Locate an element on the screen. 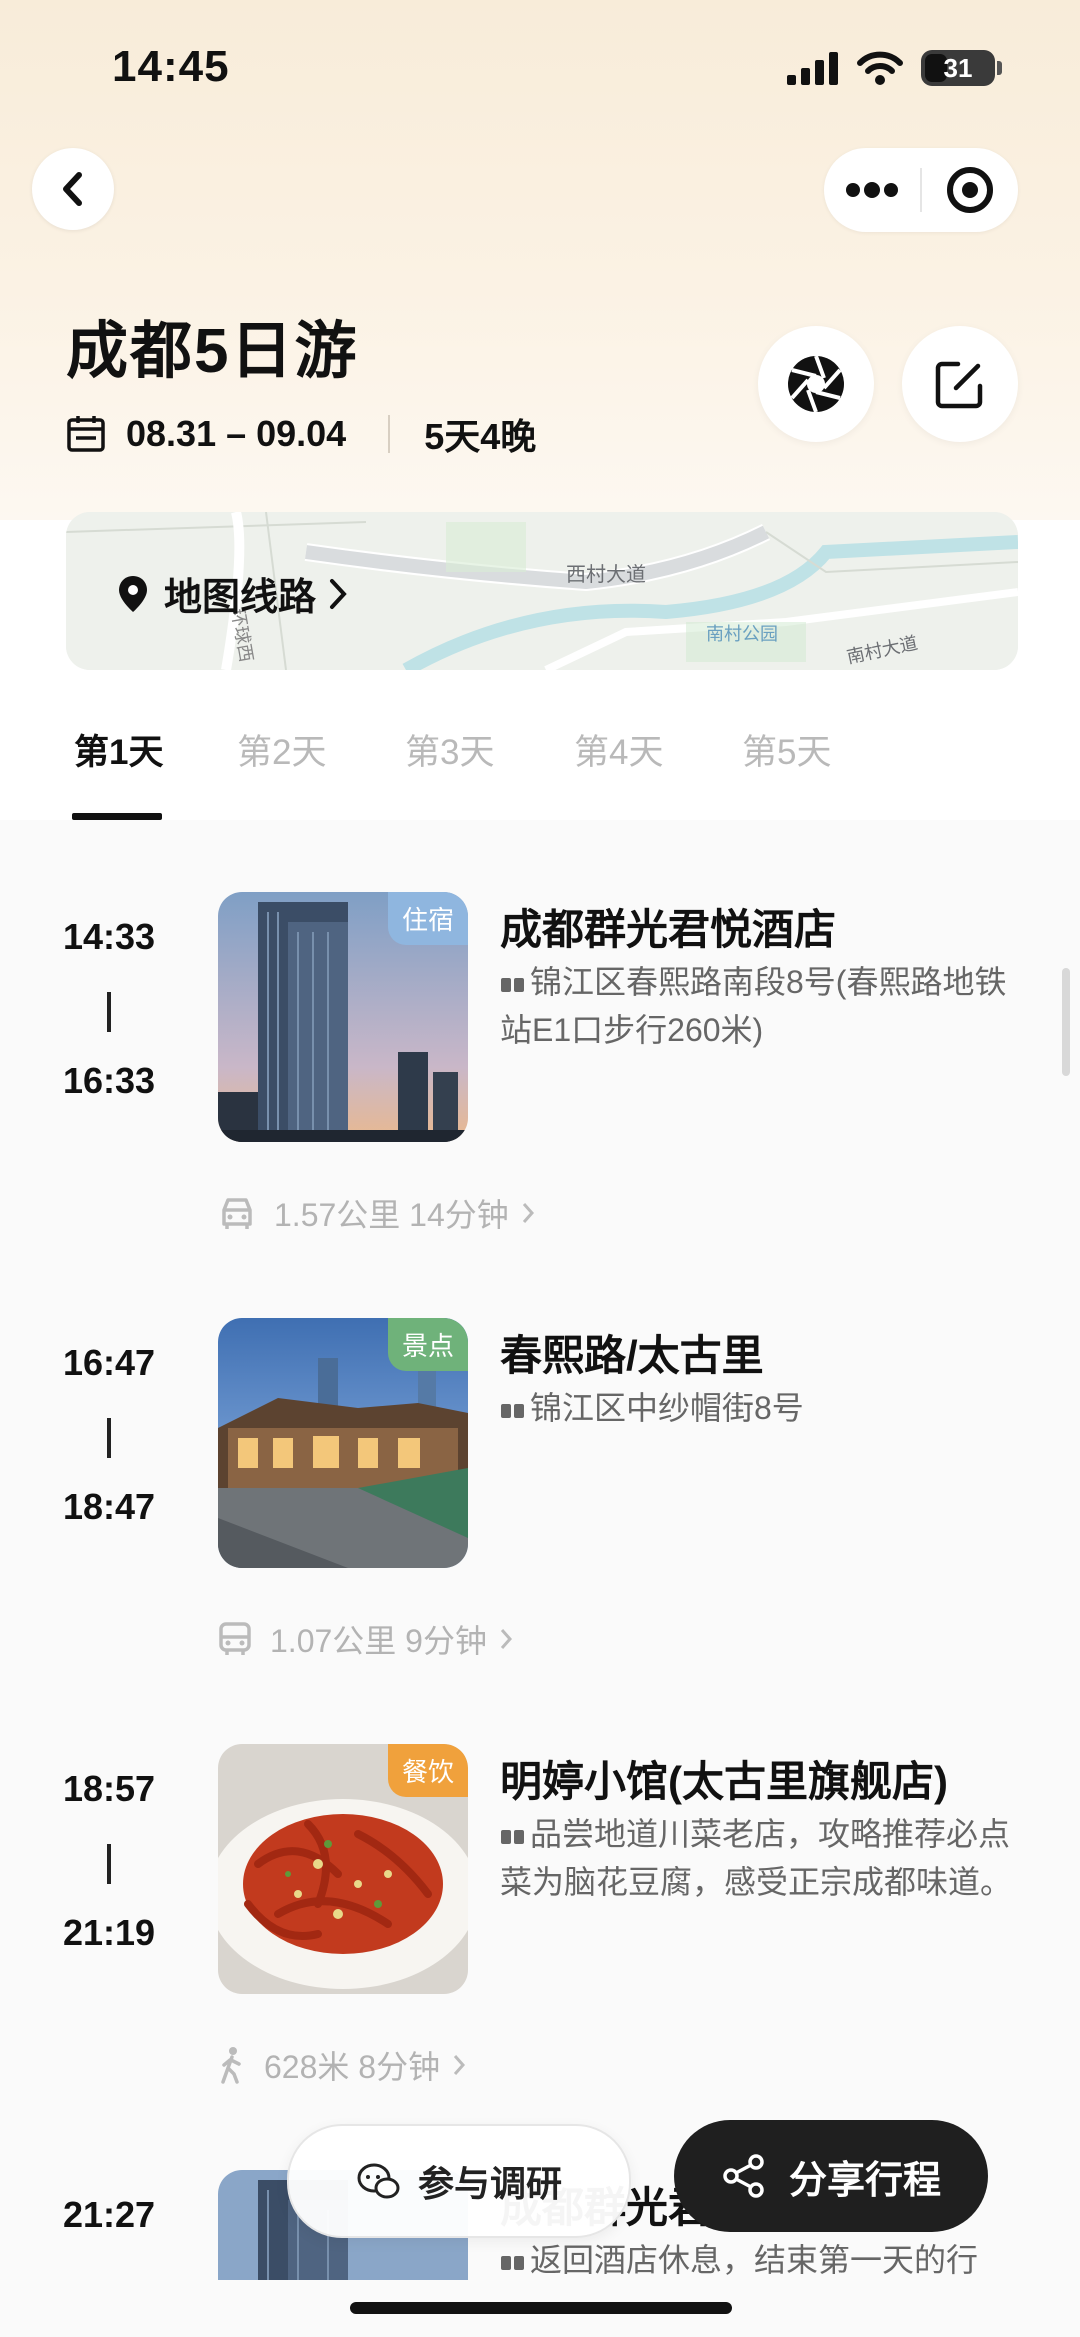  place-description: 返回酒店休息，结束第一天的行 is located at coordinates (760, 2260).